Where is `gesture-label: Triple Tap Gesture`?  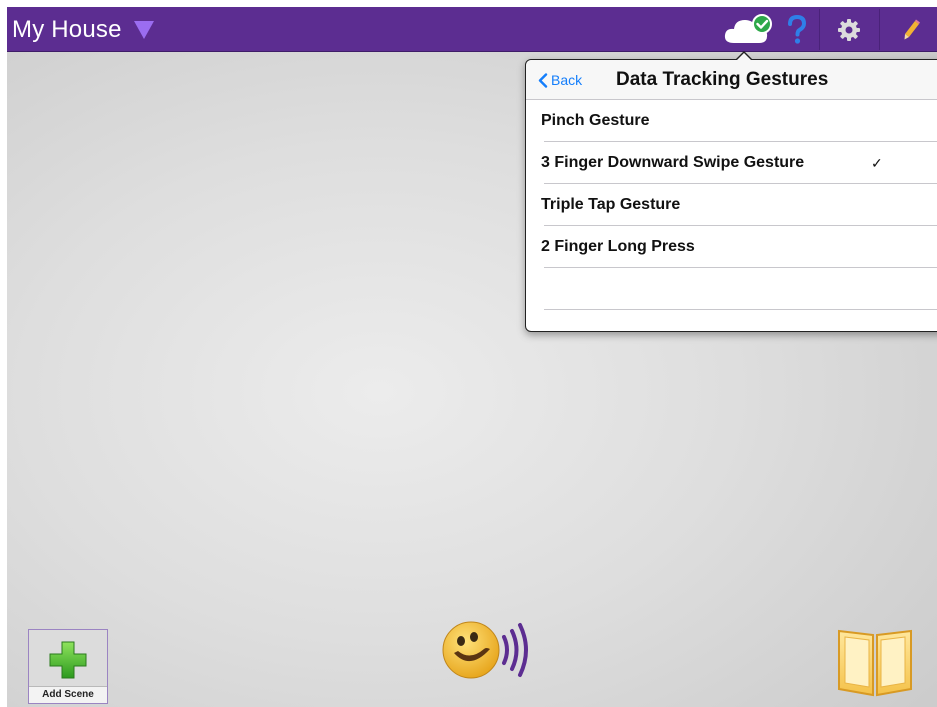
gesture-label: Triple Tap Gesture is located at coordinates (611, 204).